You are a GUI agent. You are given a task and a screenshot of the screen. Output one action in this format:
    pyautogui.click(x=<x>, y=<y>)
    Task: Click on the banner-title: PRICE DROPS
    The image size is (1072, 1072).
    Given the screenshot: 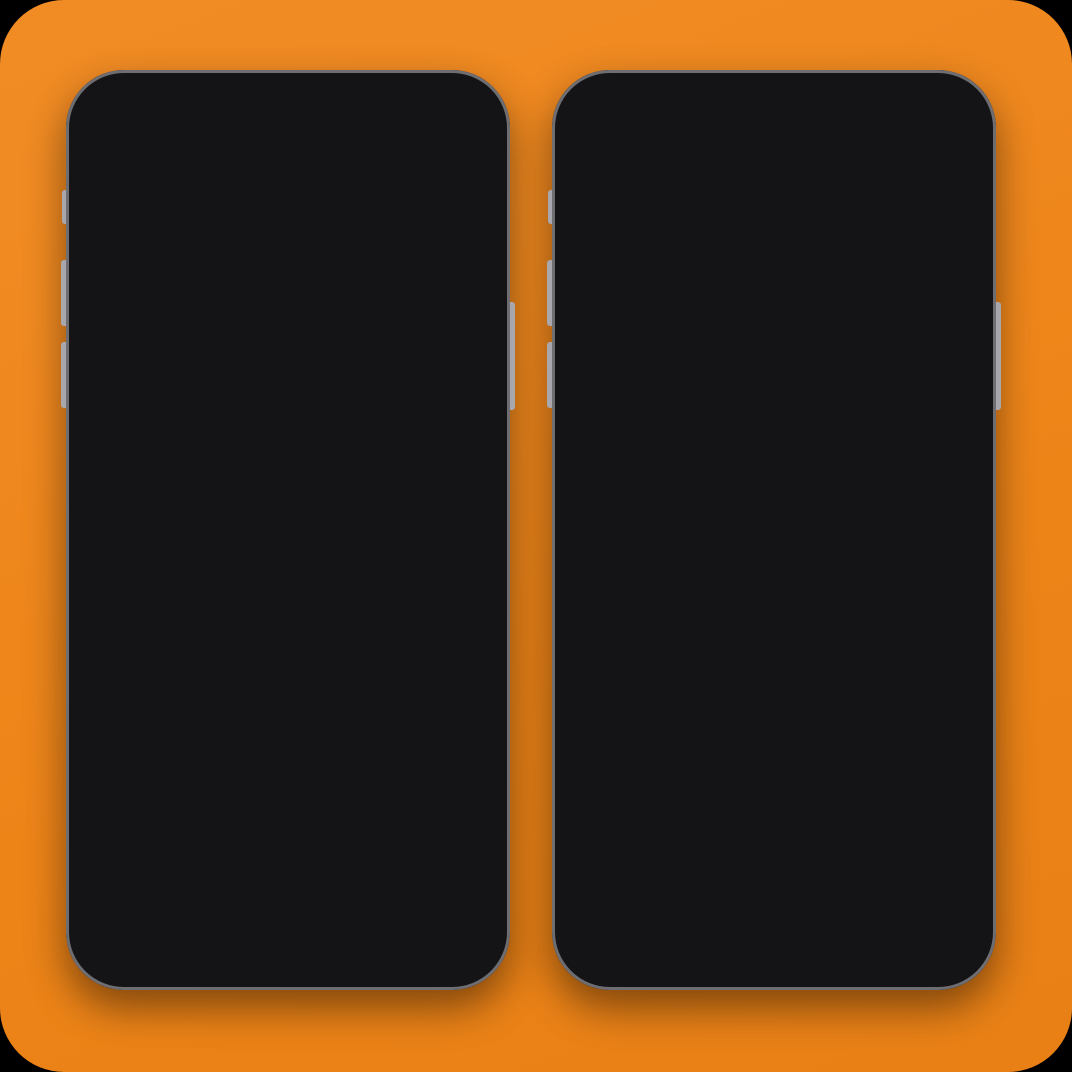 What is the action you would take?
    pyautogui.click(x=386, y=240)
    